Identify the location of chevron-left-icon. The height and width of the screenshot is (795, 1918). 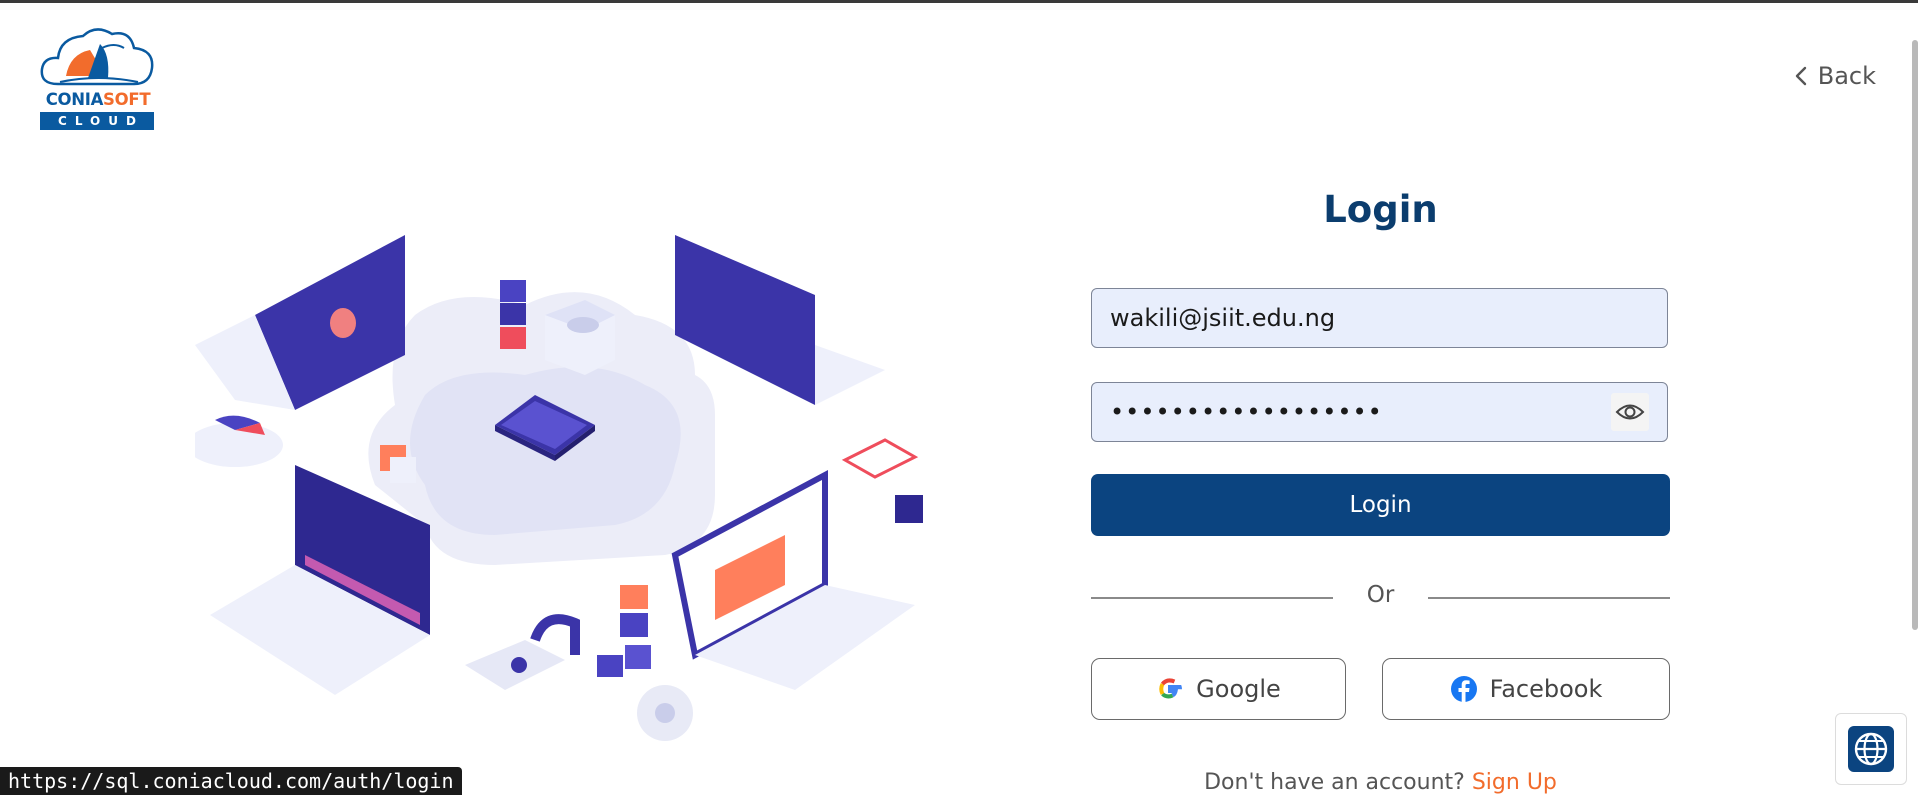
(1800, 76).